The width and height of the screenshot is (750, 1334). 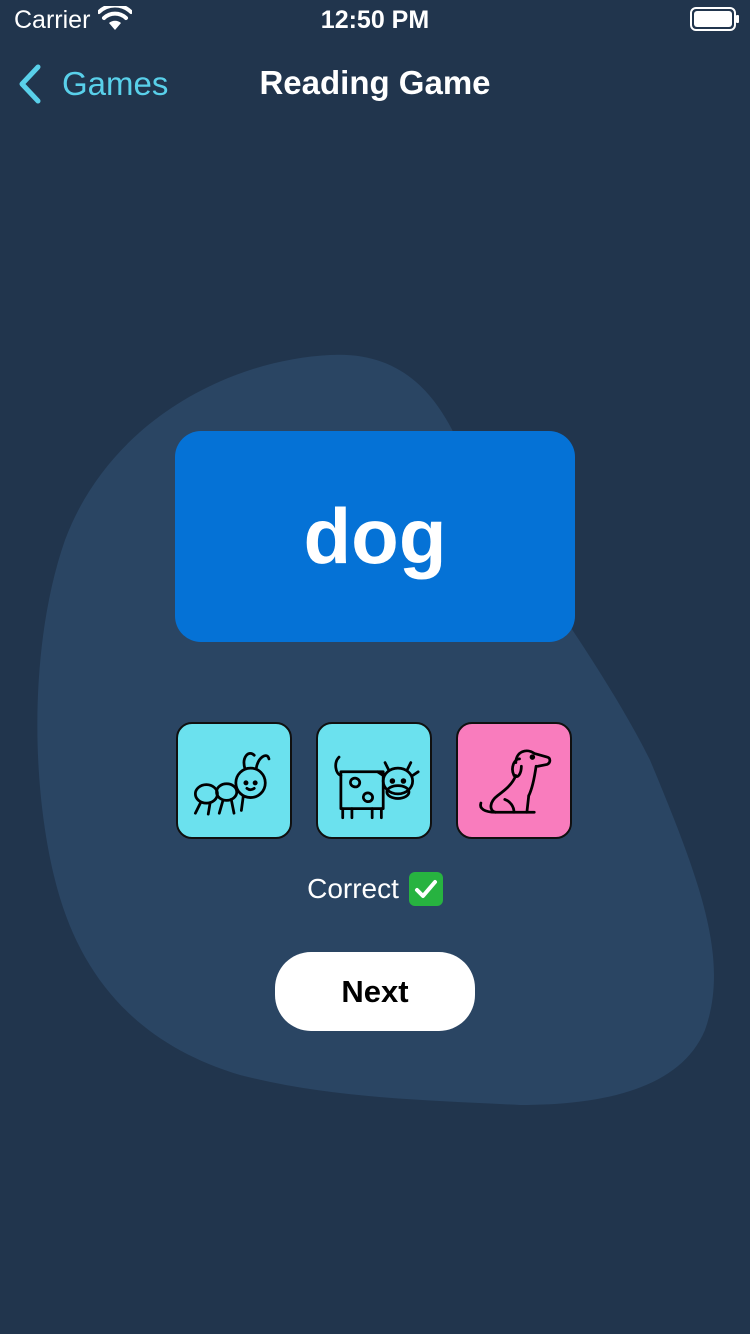 I want to click on feedback-text: Correct, so click(x=353, y=888).